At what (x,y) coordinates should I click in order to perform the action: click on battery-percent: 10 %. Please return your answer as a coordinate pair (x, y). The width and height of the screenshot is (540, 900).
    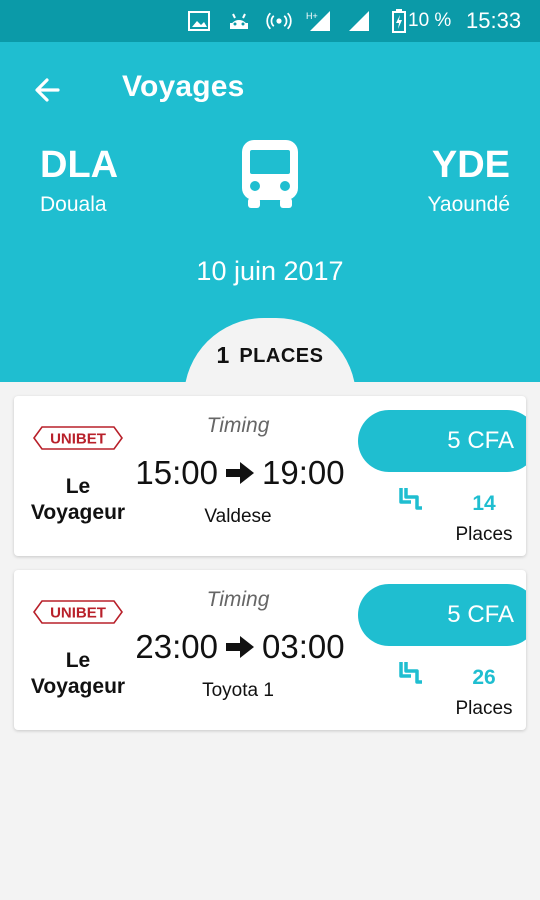
    Looking at the image, I should click on (430, 20).